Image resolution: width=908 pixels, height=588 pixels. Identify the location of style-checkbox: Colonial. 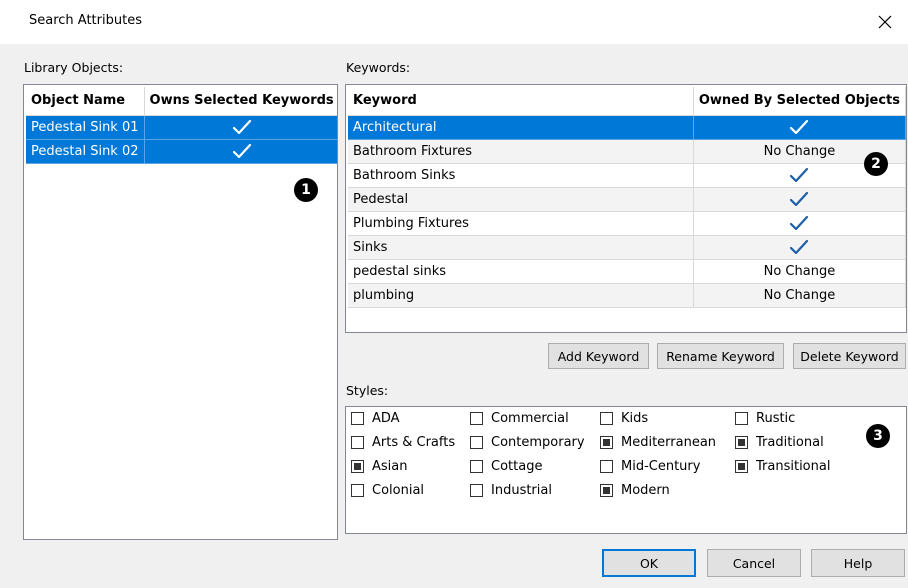
(387, 490).